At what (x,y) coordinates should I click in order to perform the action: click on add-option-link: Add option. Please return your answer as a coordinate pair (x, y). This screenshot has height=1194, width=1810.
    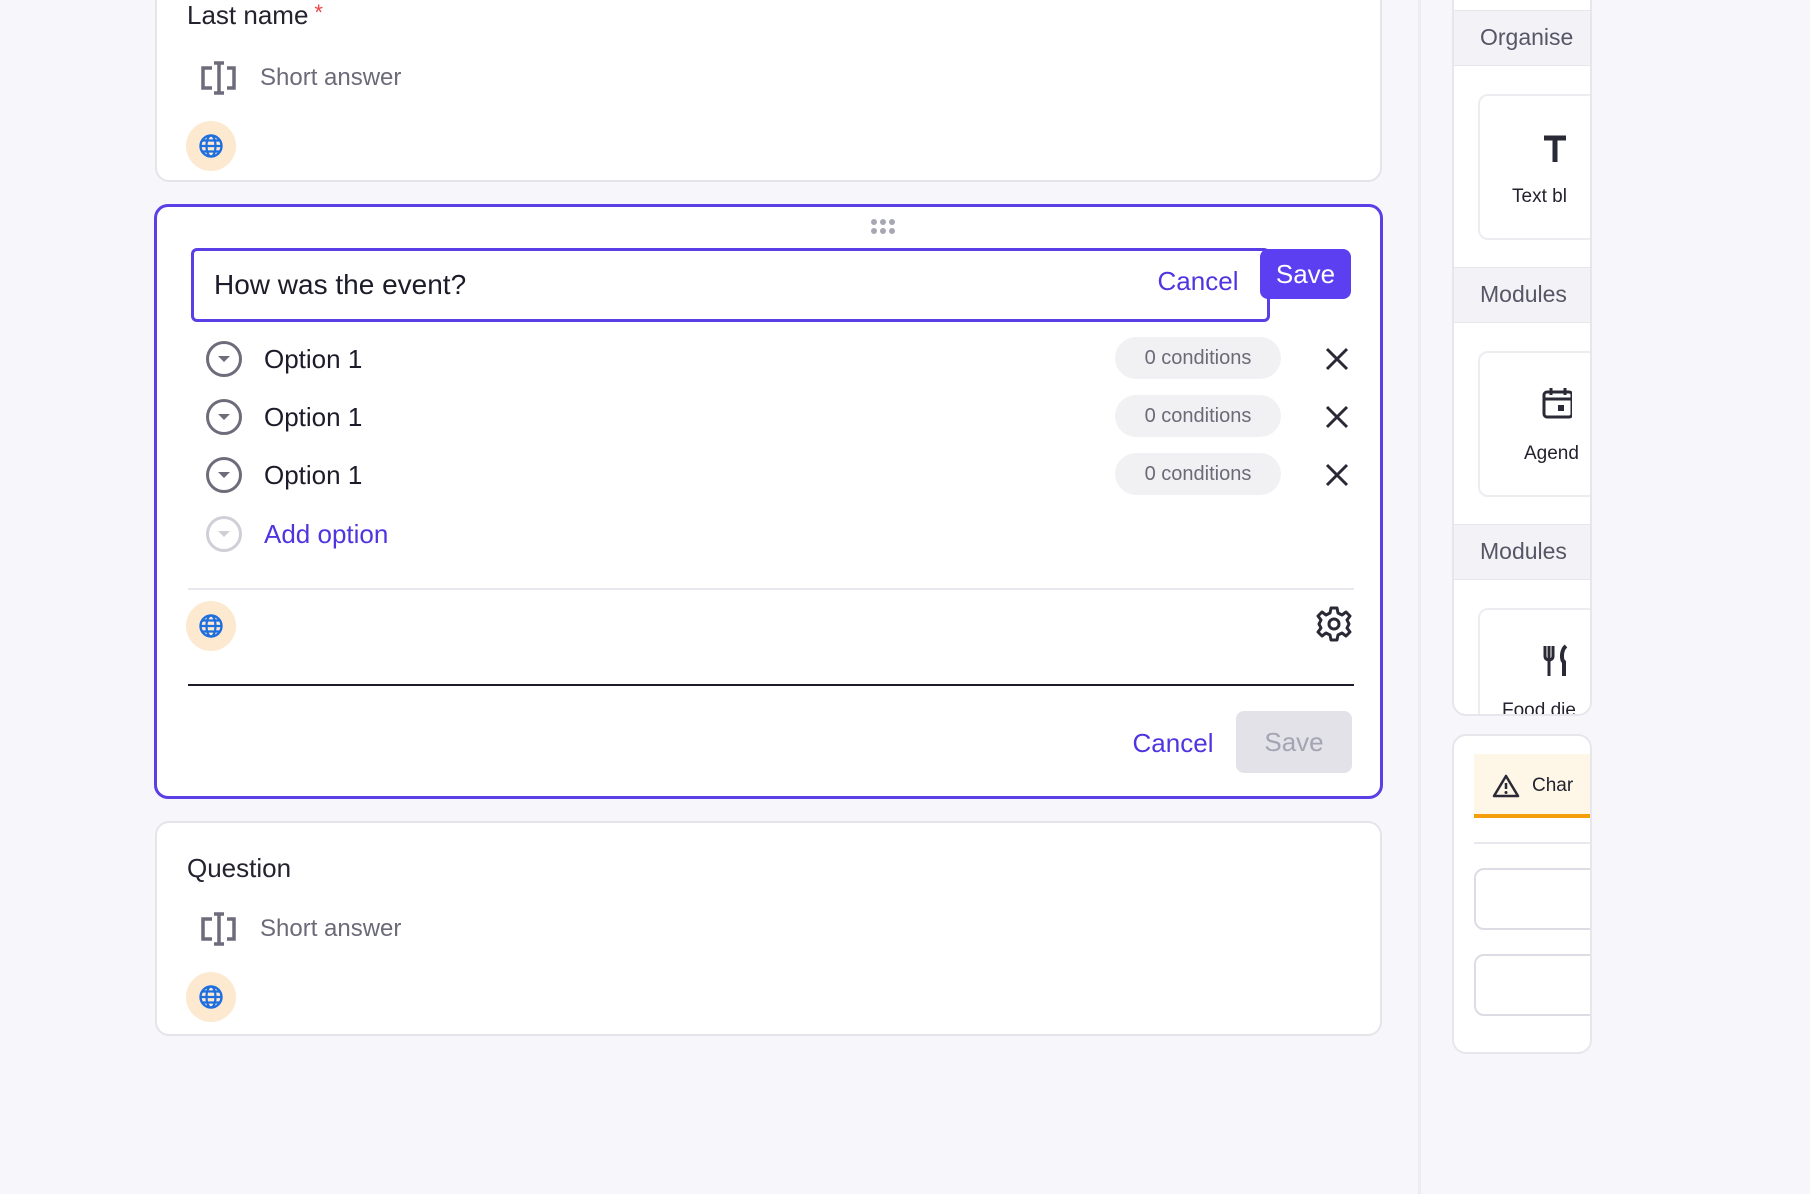
    Looking at the image, I should click on (326, 534).